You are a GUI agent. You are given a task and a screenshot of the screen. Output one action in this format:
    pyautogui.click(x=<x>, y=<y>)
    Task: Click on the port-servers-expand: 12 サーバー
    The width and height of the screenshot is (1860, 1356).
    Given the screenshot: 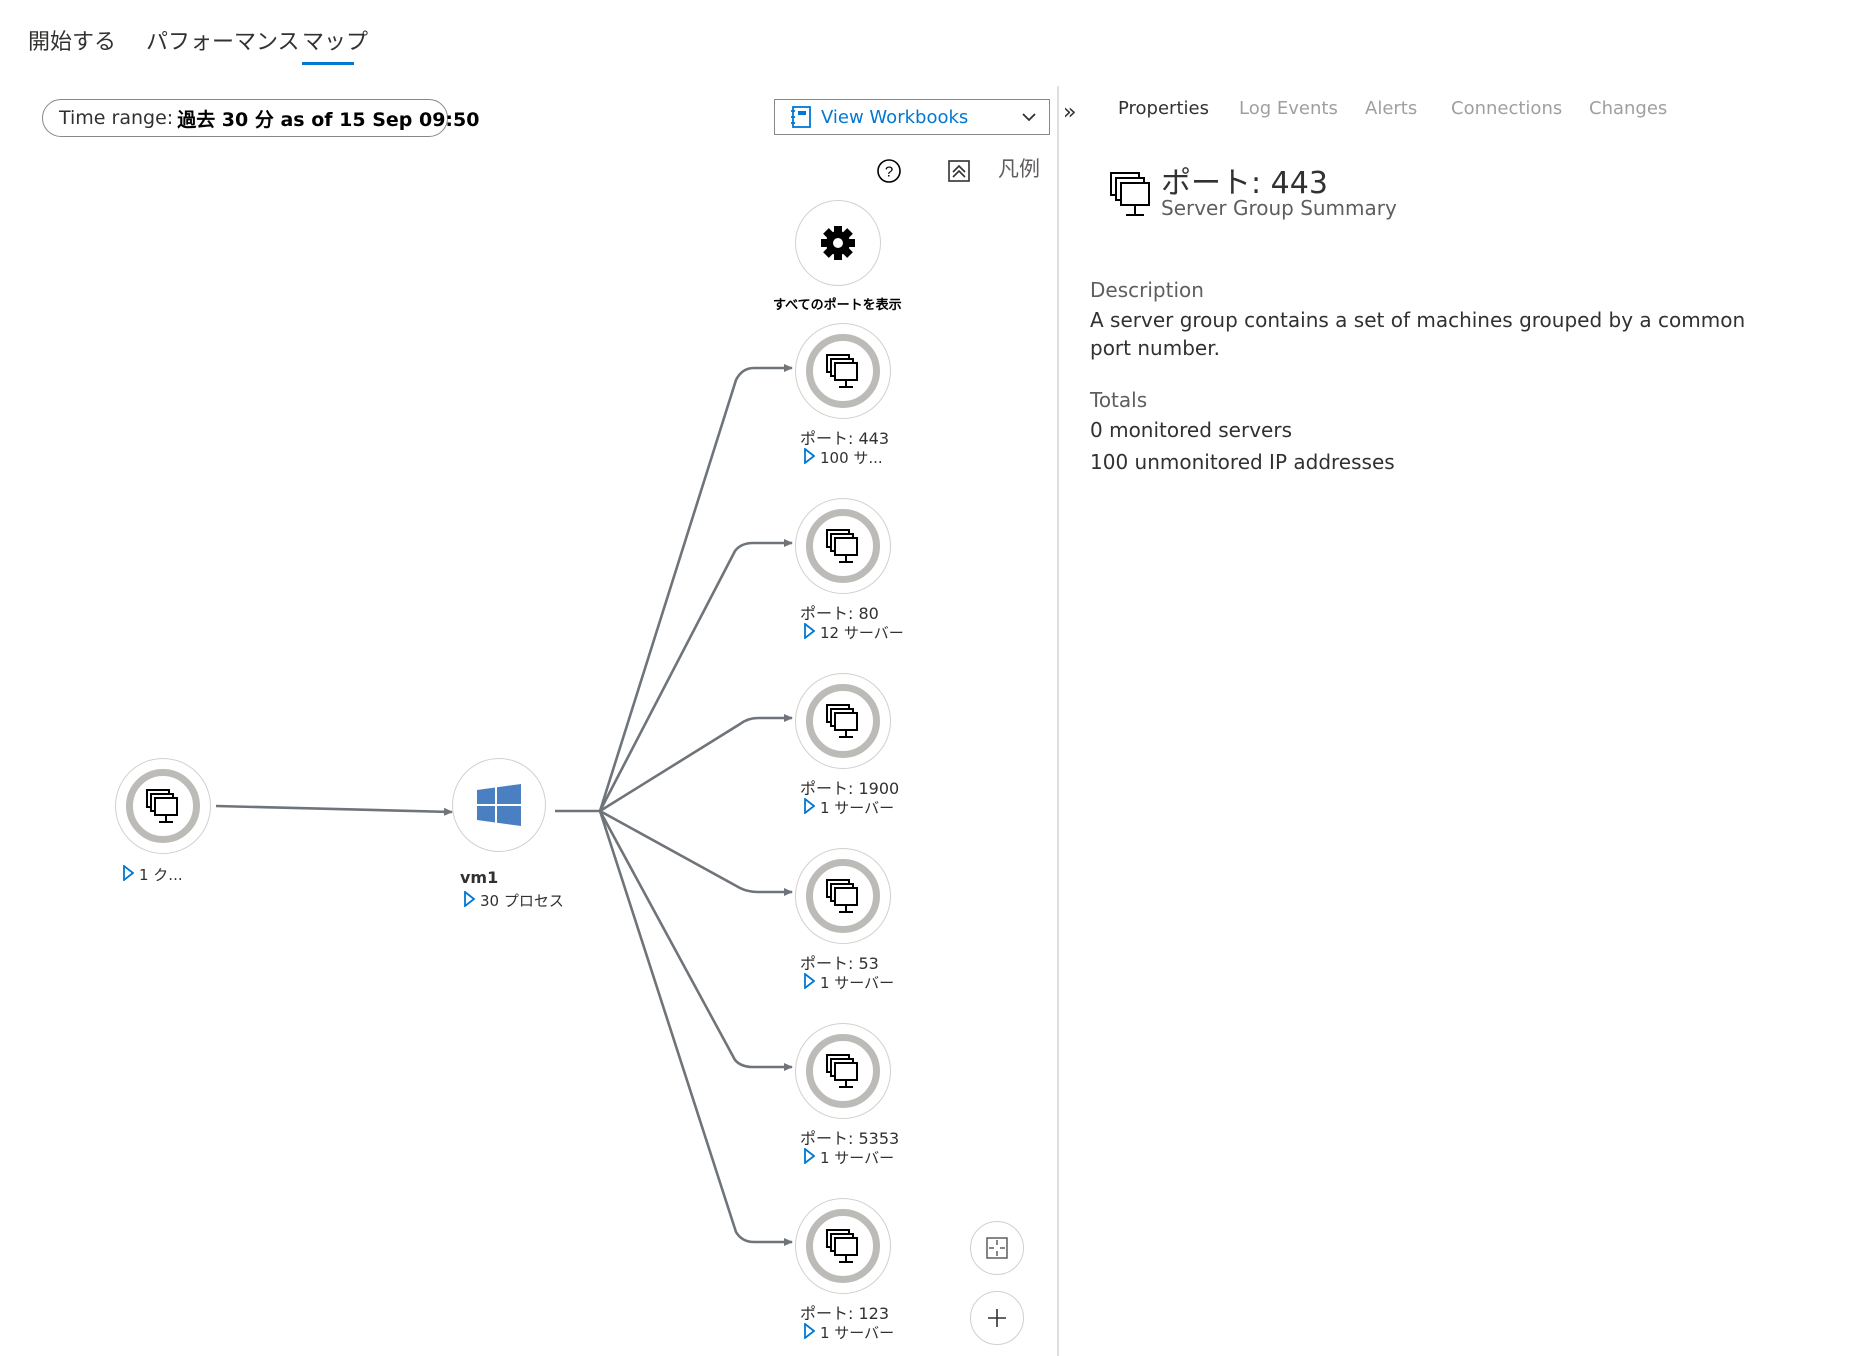 What is the action you would take?
    pyautogui.click(x=853, y=632)
    